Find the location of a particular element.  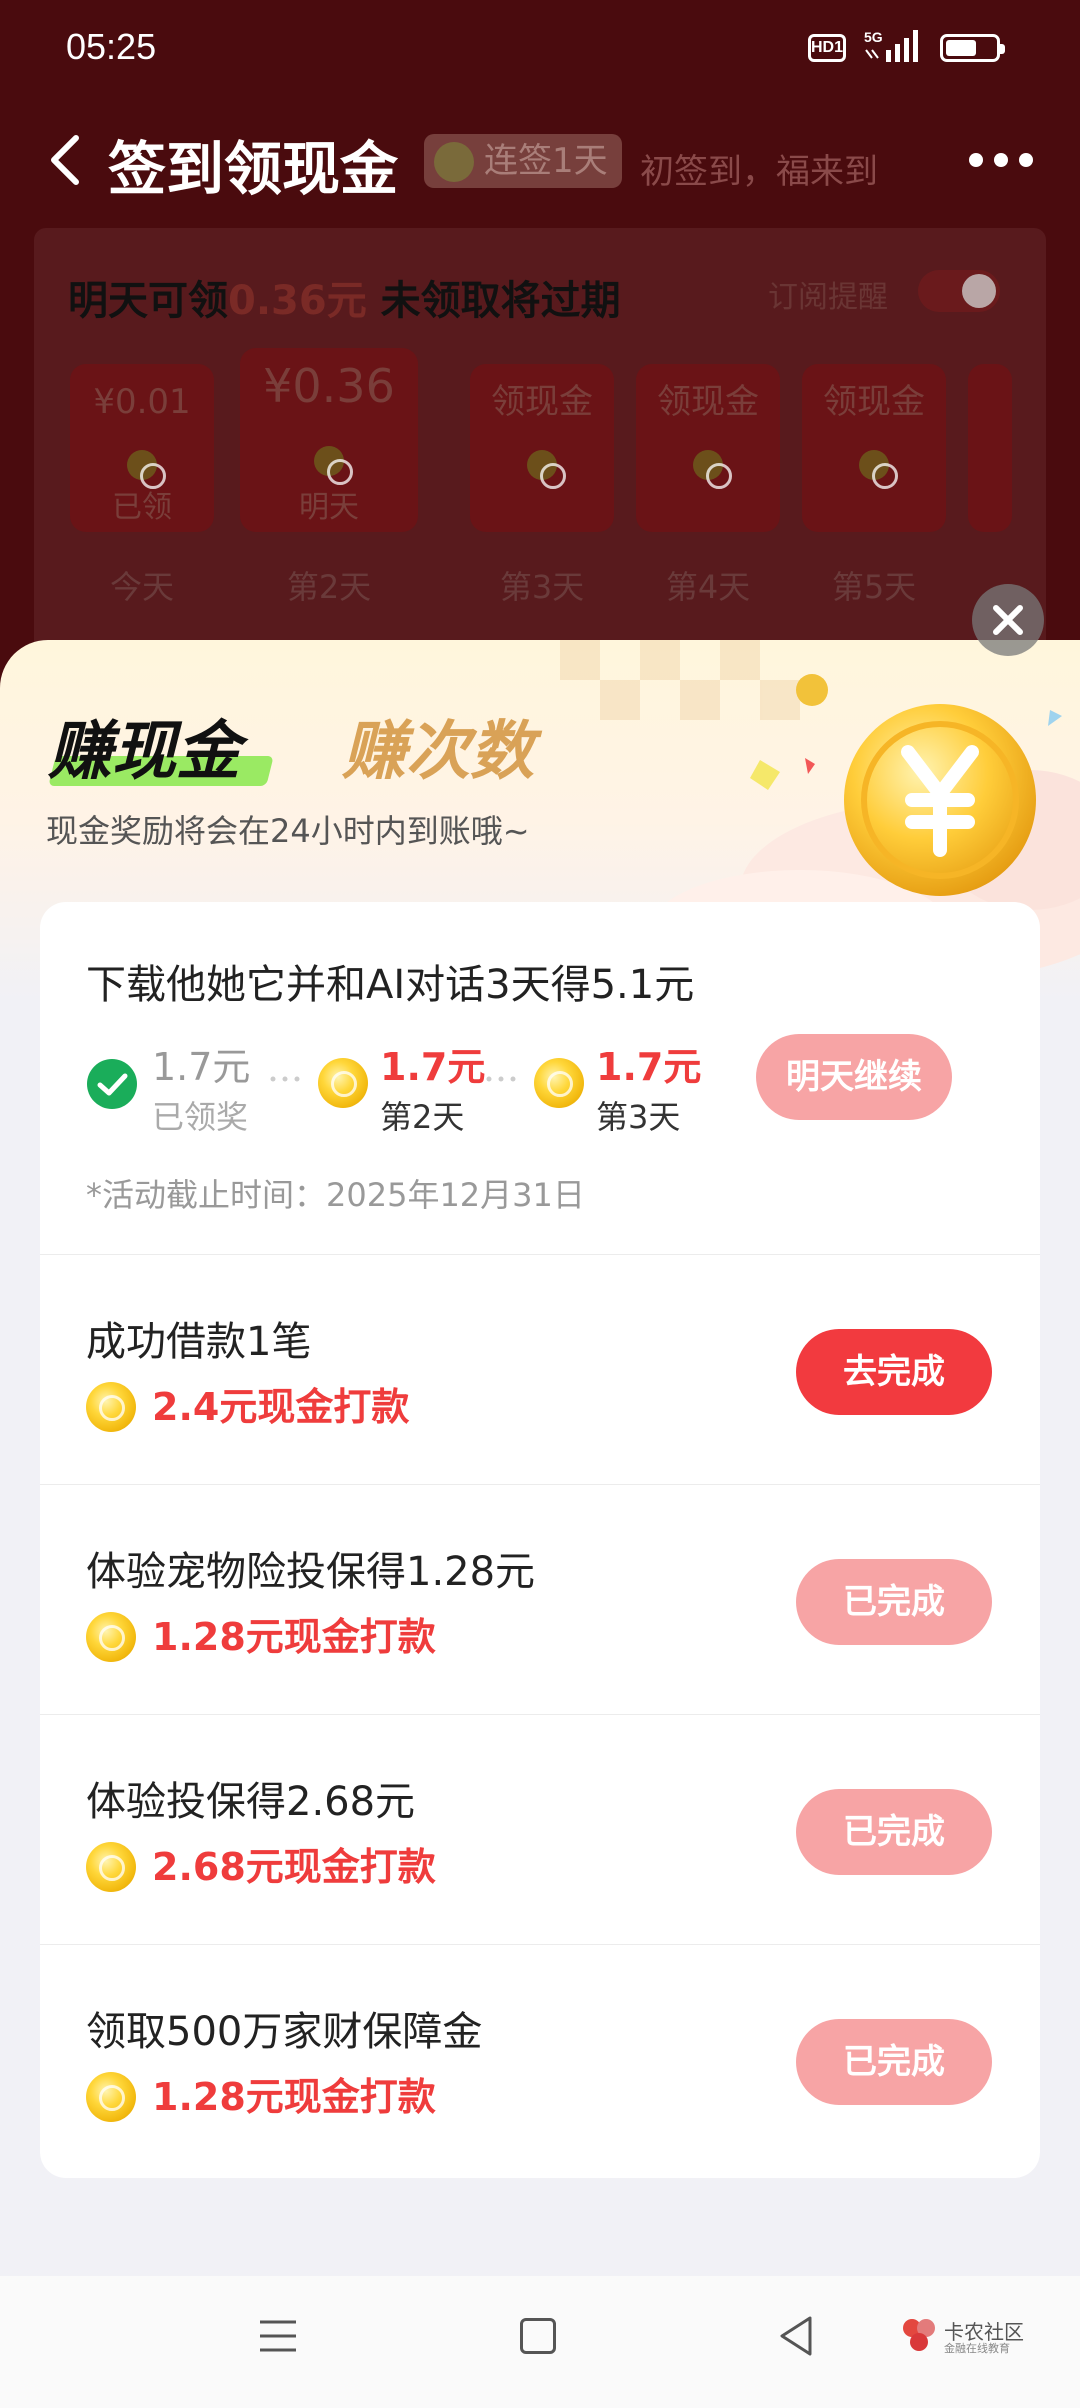

sheet-notice: 现金奖励将会在24小时内到账哦~ is located at coordinates (288, 831).